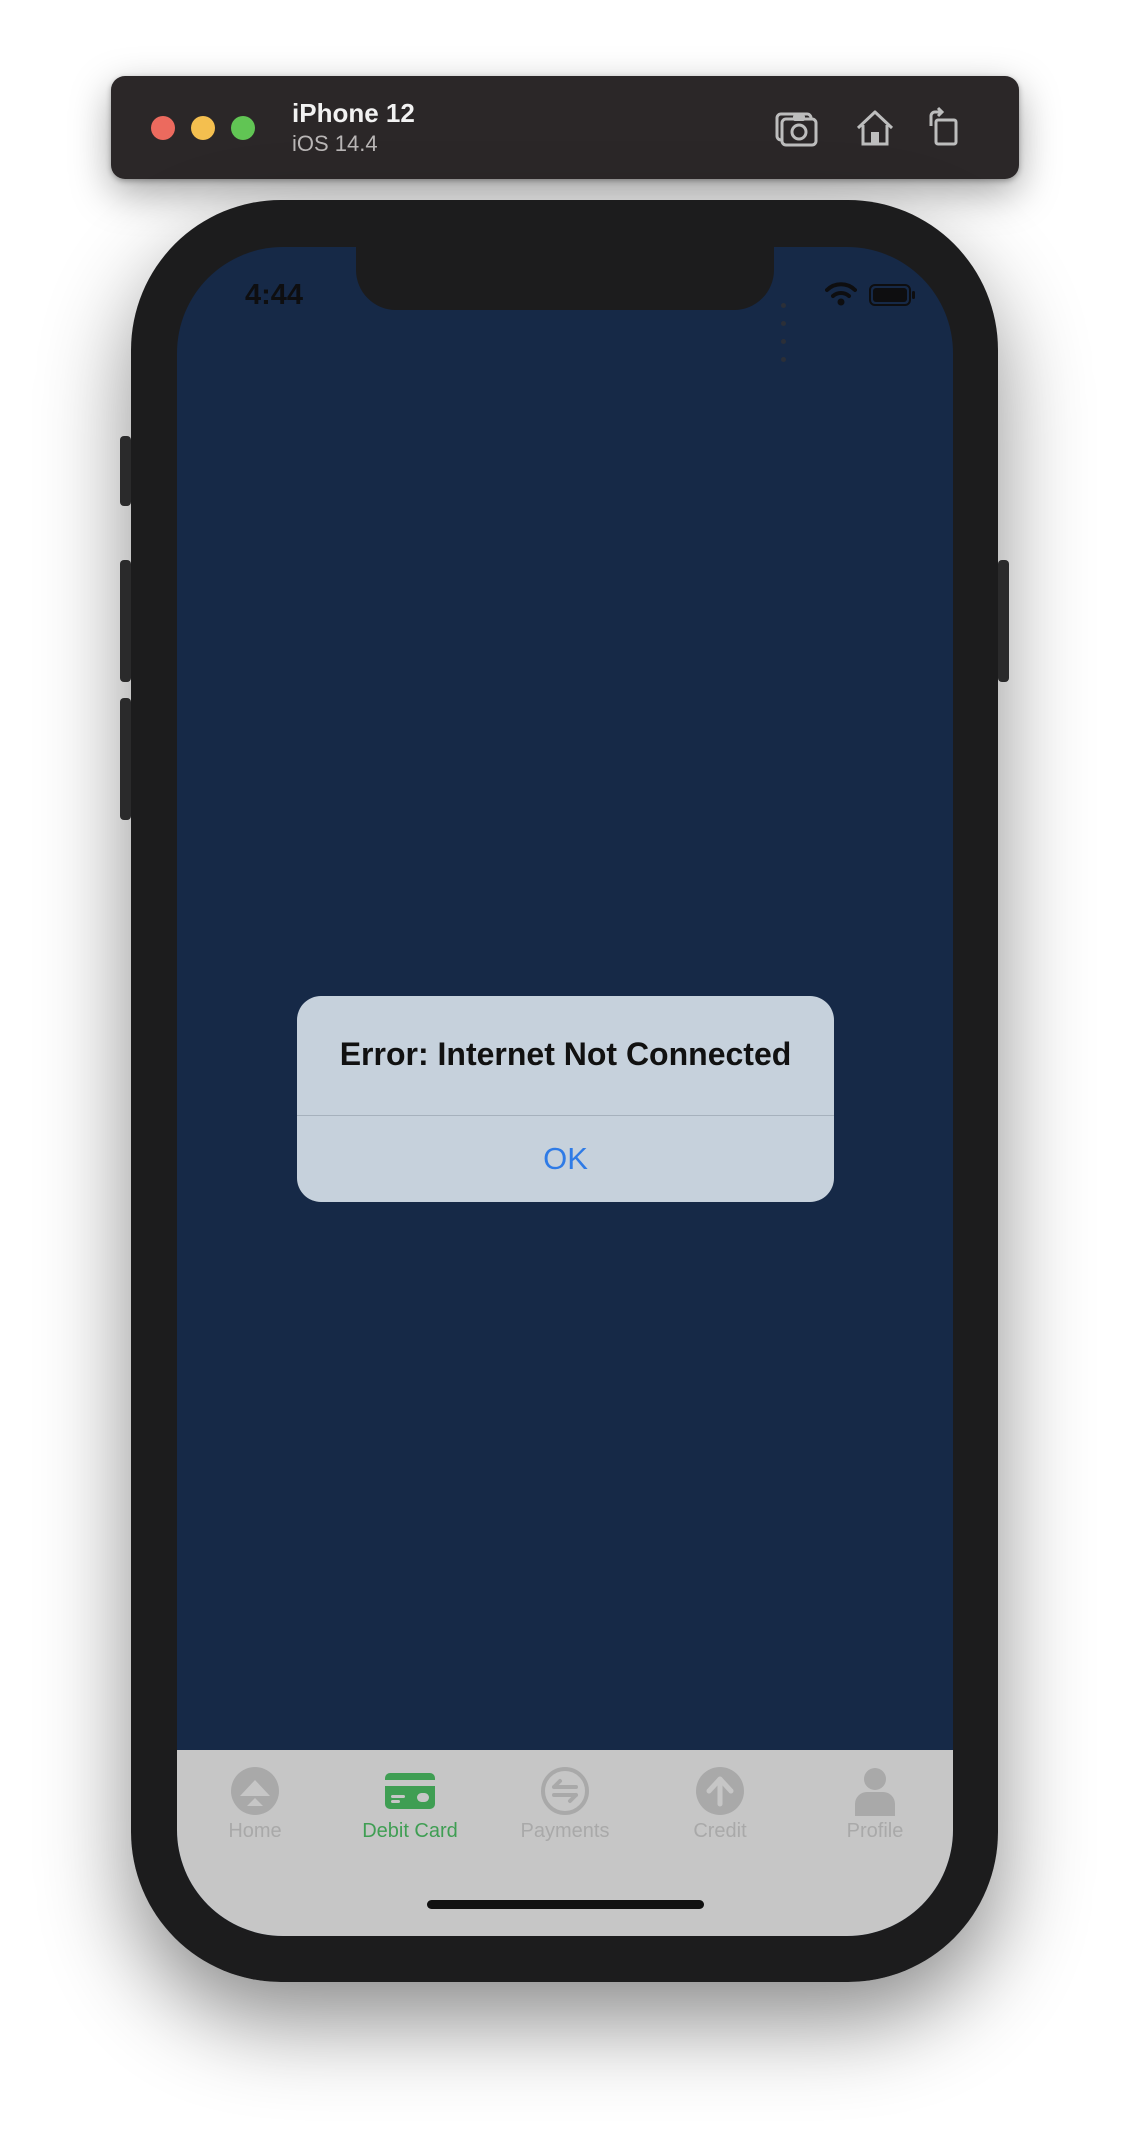 This screenshot has width=1136, height=2132. What do you see at coordinates (163, 128) in the screenshot?
I see `close-window-button` at bounding box center [163, 128].